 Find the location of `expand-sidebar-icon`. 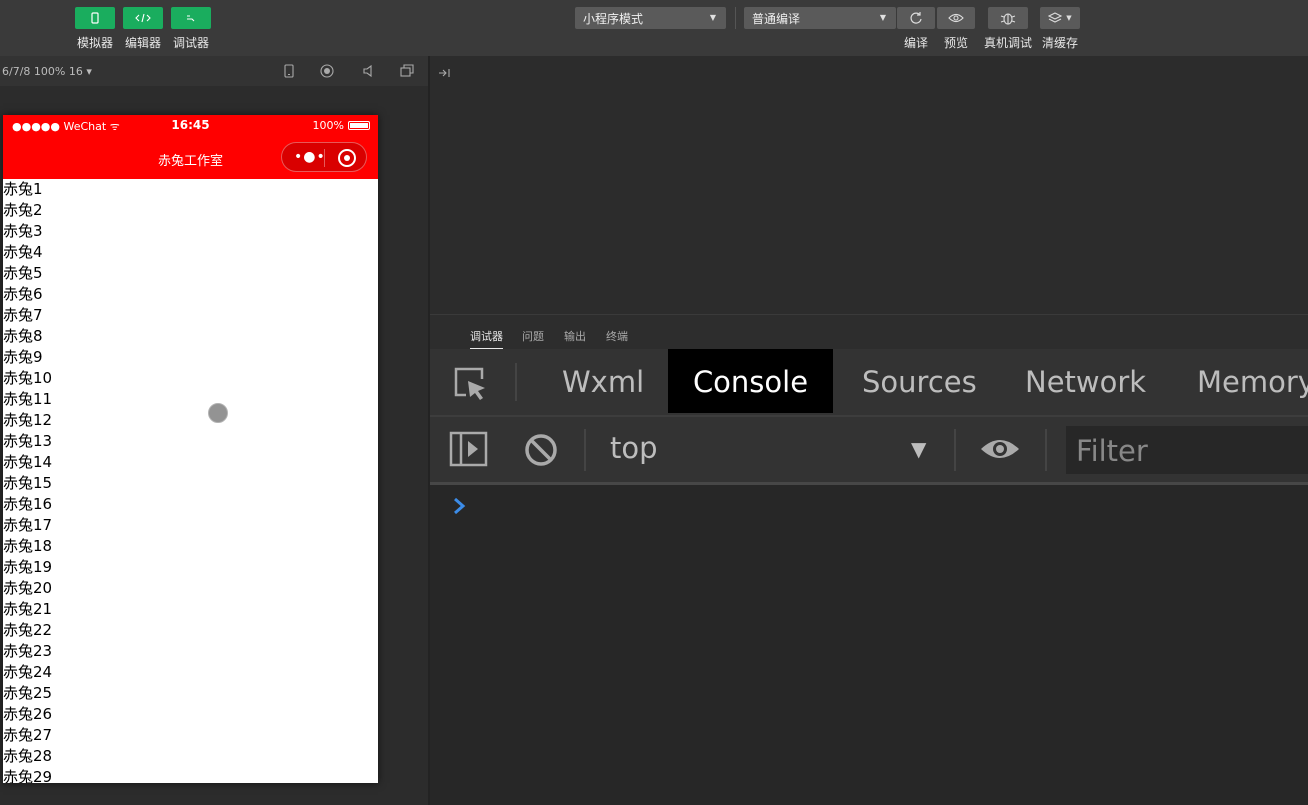

expand-sidebar-icon is located at coordinates (445, 73).